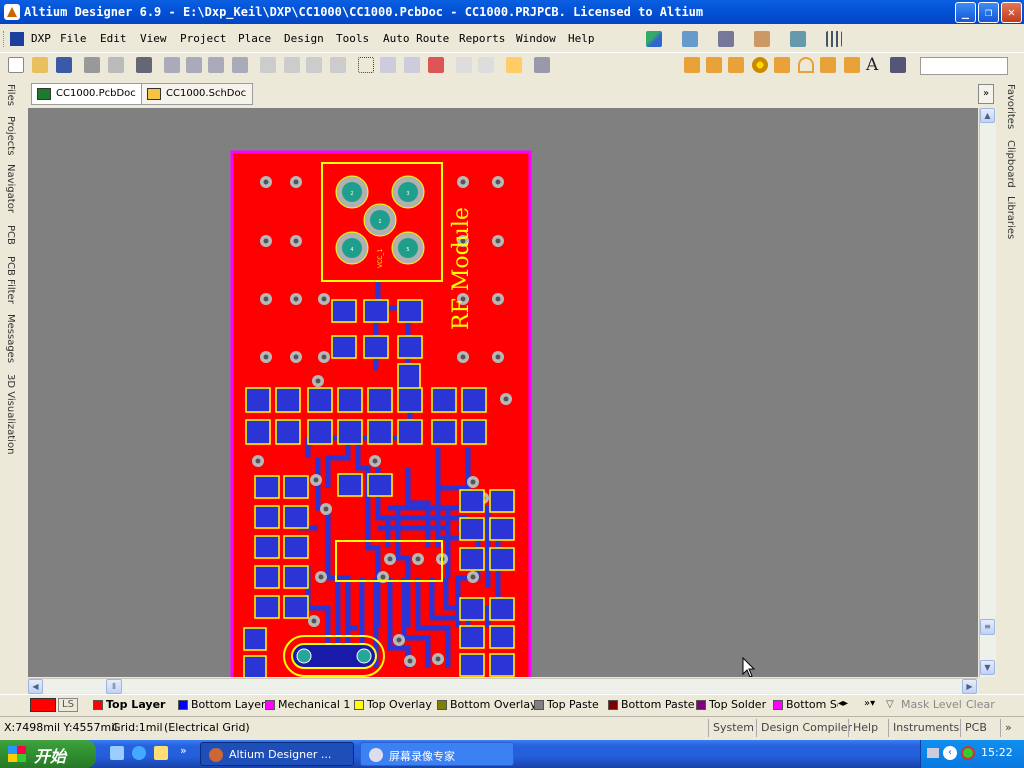 The image size is (1024, 768). Describe the element at coordinates (950, 753) in the screenshot. I see `tray-expand-icon: ‹` at that location.